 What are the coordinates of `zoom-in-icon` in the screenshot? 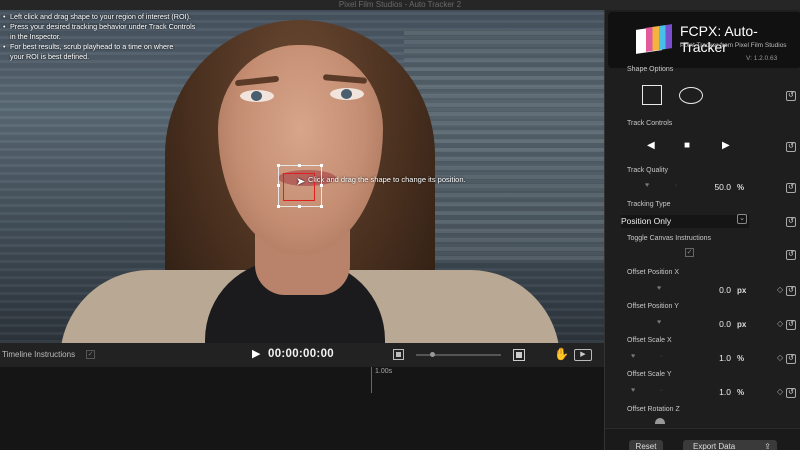 It's located at (519, 355).